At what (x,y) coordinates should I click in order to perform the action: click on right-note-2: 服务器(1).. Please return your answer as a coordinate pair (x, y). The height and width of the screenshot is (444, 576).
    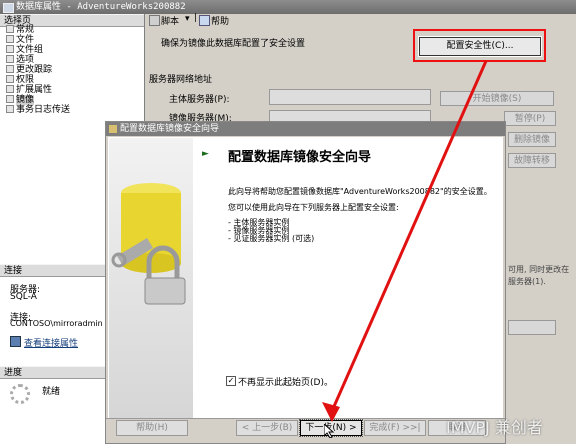
    Looking at the image, I should click on (527, 281).